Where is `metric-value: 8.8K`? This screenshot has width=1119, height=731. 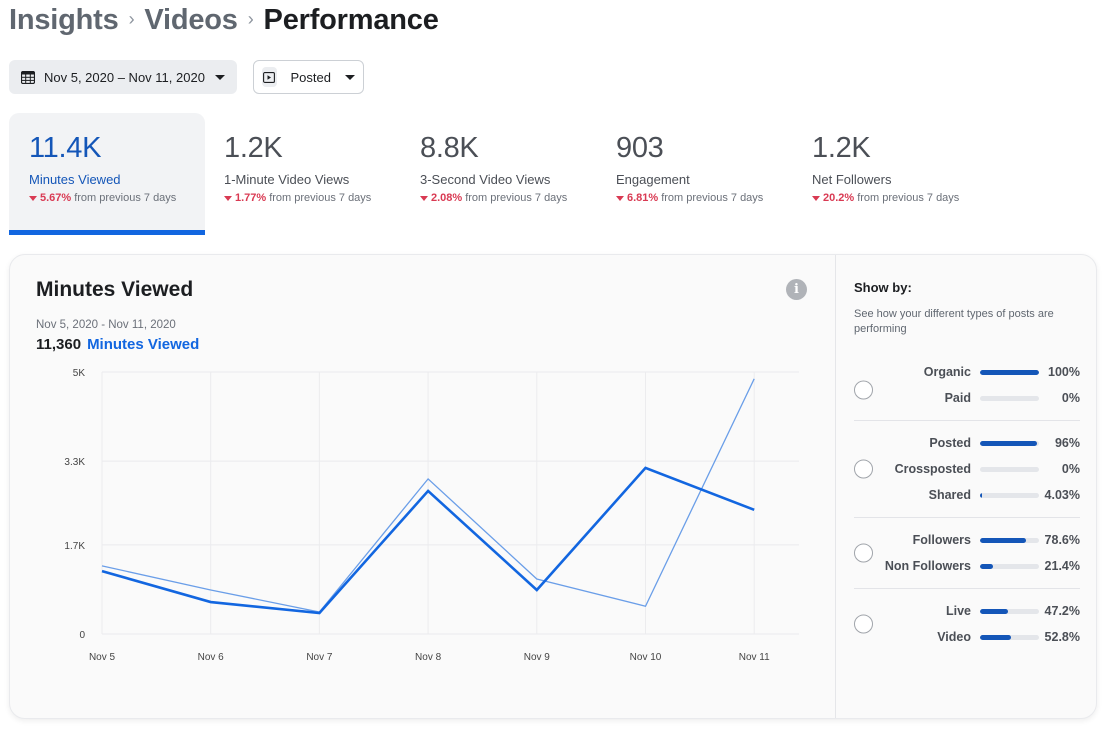 metric-value: 8.8K is located at coordinates (449, 148).